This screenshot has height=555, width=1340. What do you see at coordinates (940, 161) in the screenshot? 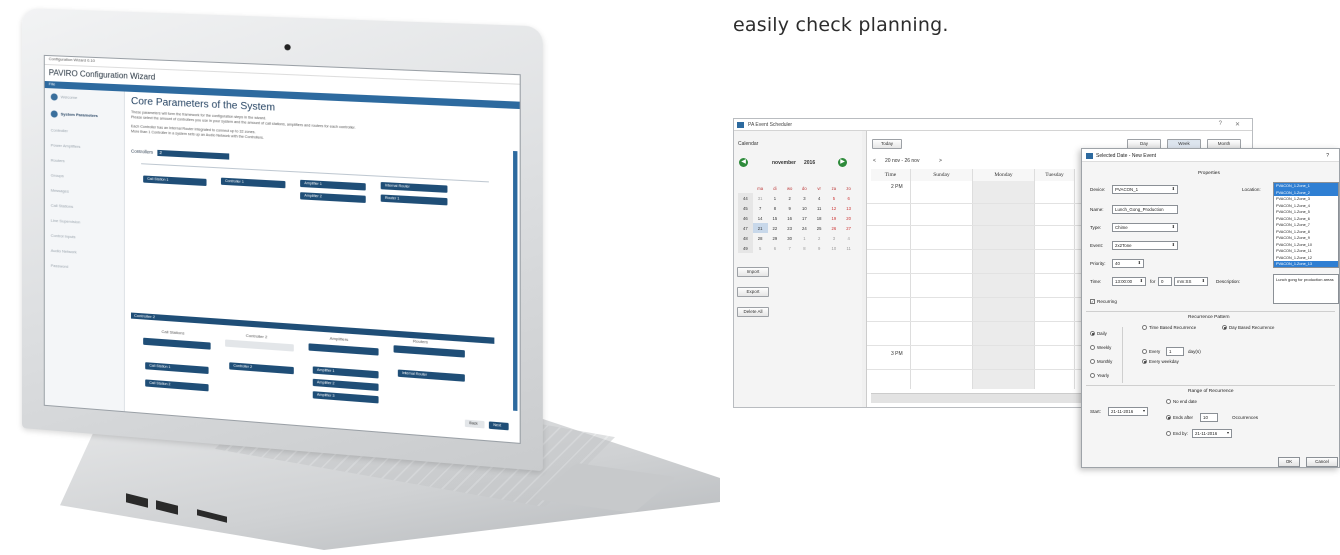
I see `next-week-icon: >` at bounding box center [940, 161].